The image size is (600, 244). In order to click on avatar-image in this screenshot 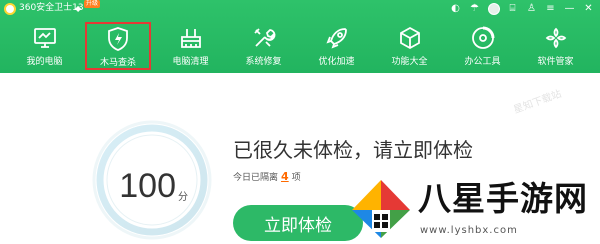, I will do `click(493, 9)`.